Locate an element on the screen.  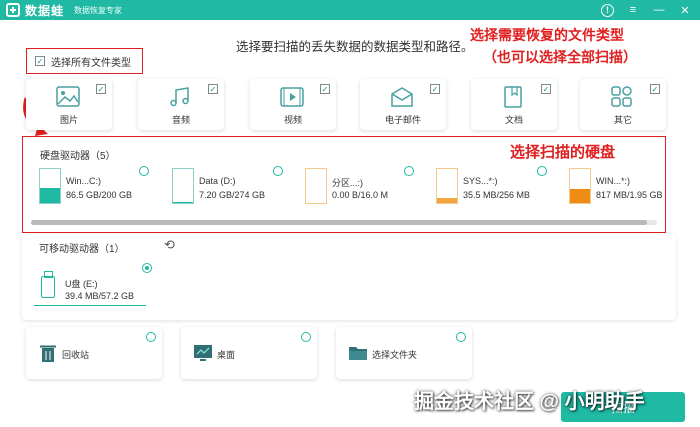
app-name: 数据蛙 is located at coordinates (45, 10).